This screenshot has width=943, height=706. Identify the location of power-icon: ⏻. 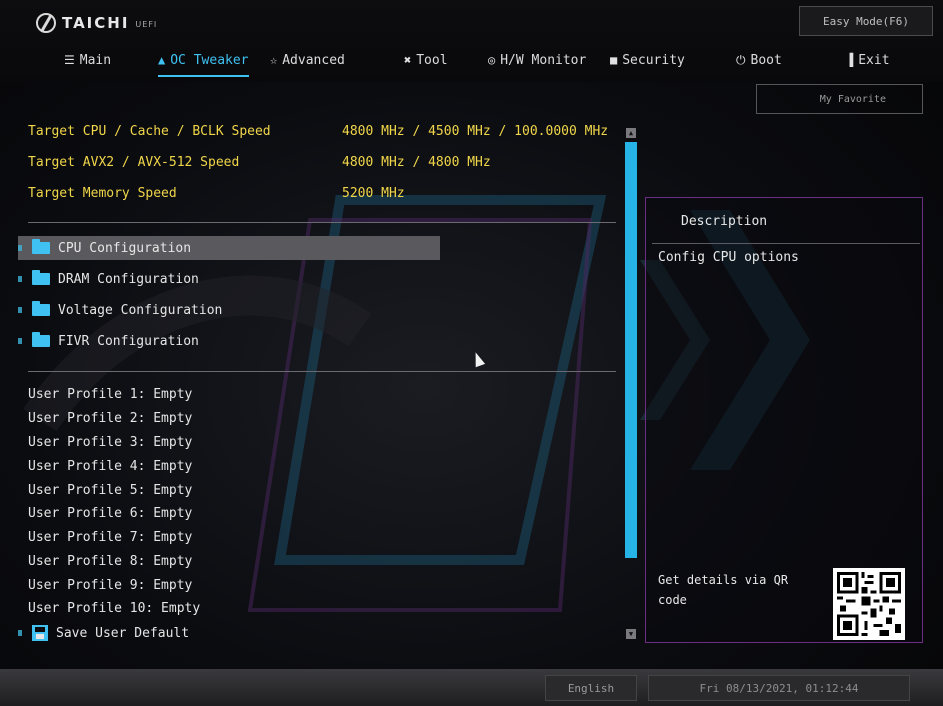
(741, 59).